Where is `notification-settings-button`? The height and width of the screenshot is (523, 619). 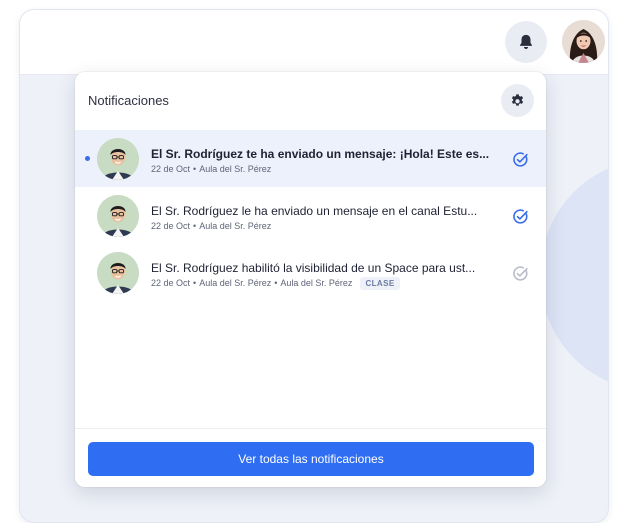 notification-settings-button is located at coordinates (517, 100).